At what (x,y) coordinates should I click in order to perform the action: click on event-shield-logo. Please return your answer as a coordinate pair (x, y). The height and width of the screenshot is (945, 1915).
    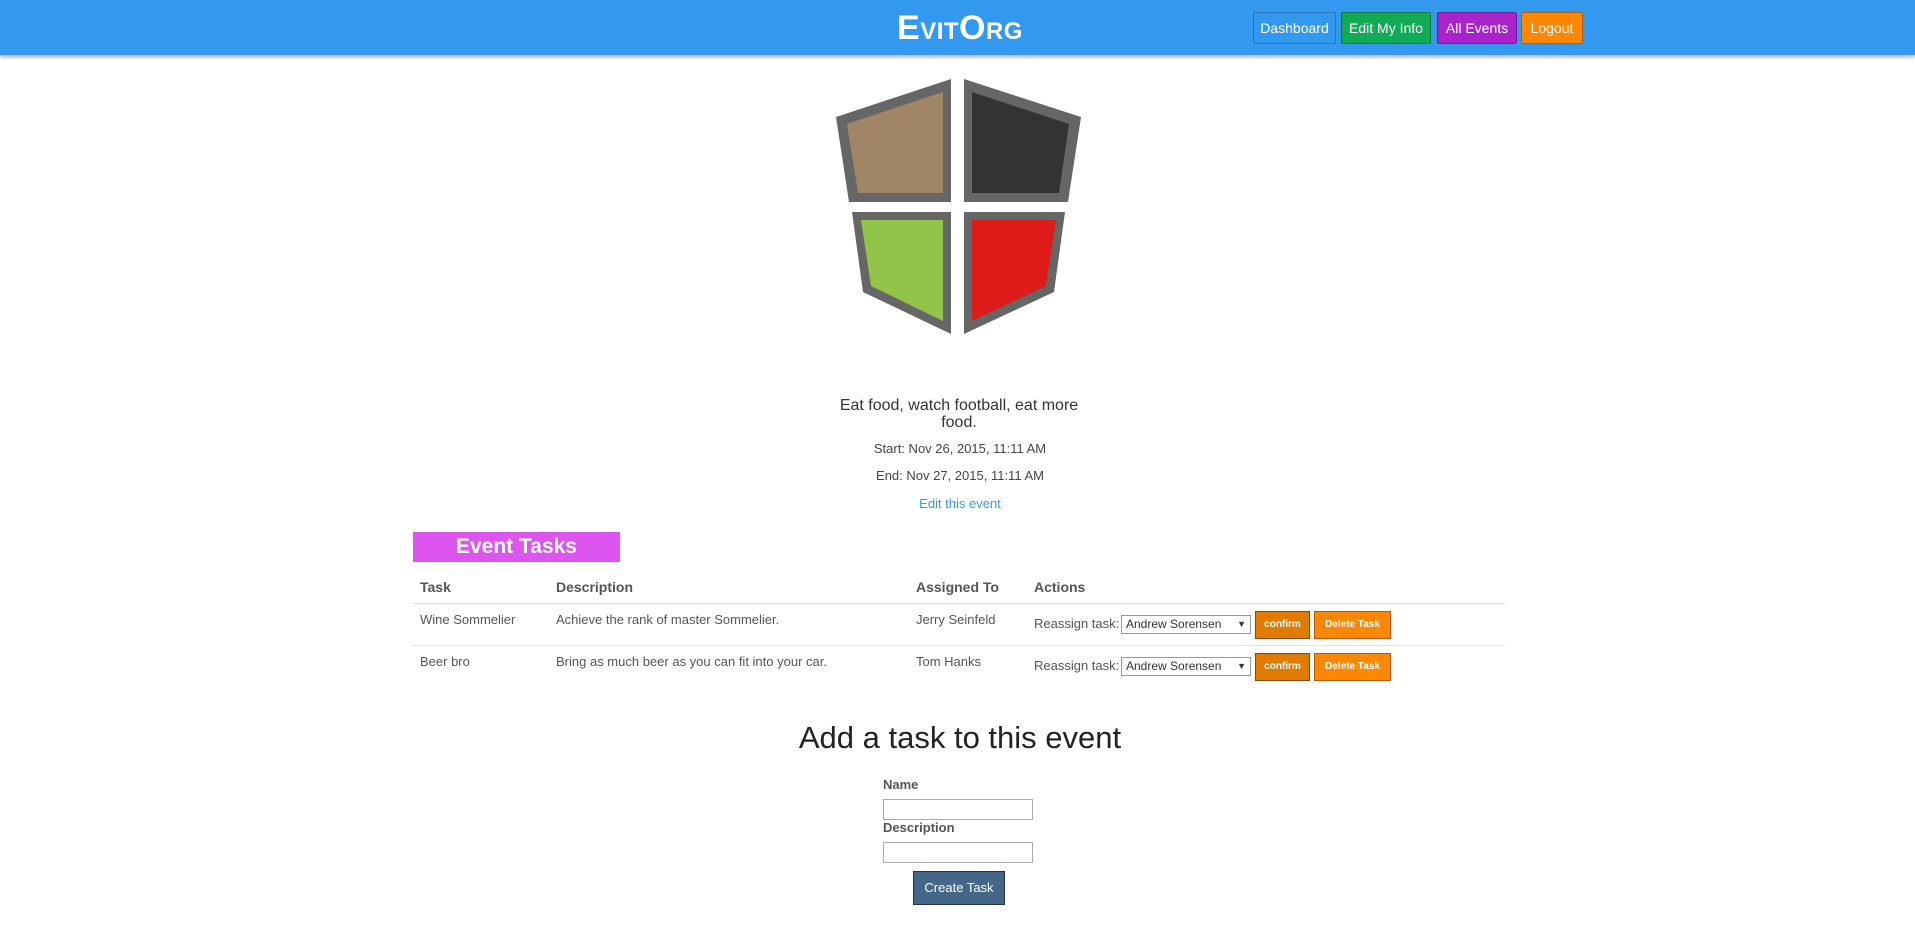
    Looking at the image, I should click on (958, 206).